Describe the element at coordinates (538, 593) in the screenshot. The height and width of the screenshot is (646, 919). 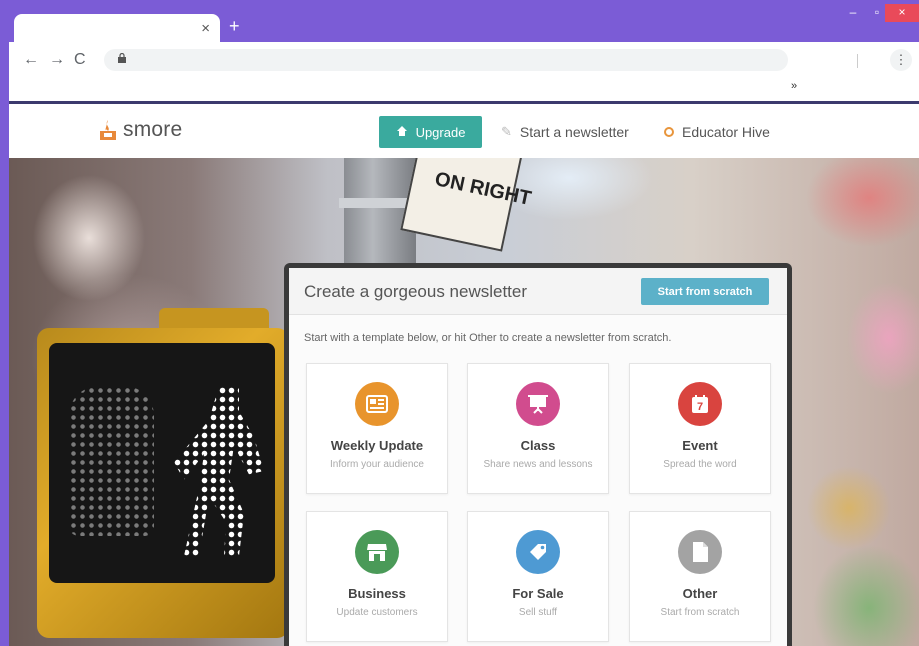
I see `template-title: For Sale` at that location.